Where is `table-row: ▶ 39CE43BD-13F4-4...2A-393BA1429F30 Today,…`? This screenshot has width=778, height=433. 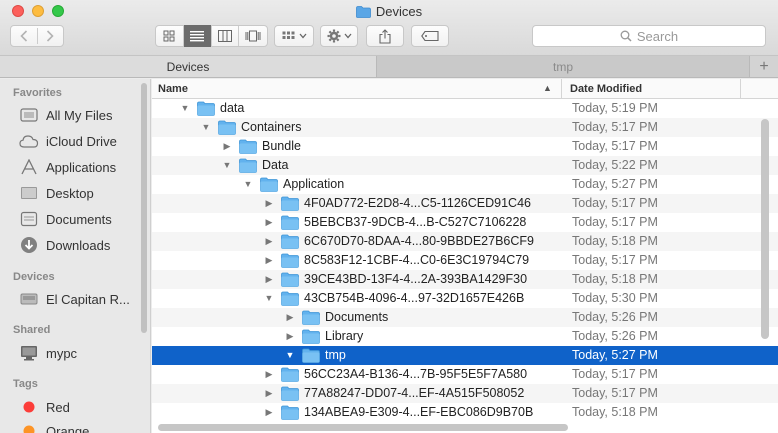
table-row: ▶ 39CE43BD-13F4-4...2A-393BA1429F30 Today,… is located at coordinates (465, 279).